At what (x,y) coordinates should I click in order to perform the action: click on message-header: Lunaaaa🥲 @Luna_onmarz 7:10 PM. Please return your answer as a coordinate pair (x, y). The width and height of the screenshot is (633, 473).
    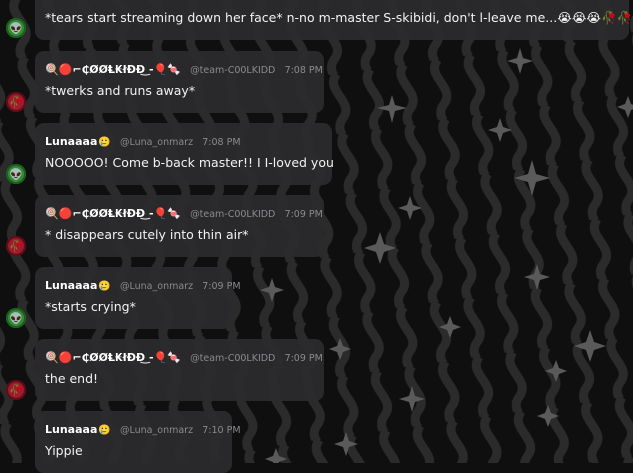
    Looking at the image, I should click on (143, 430).